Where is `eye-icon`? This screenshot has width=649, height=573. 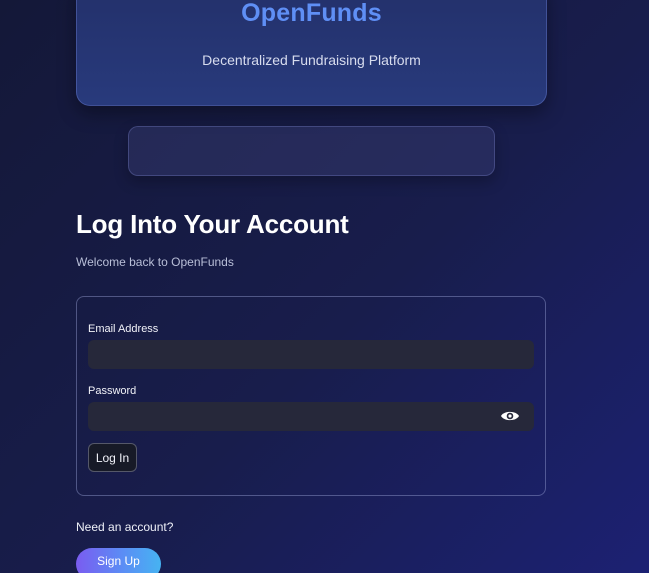
eye-icon is located at coordinates (510, 416).